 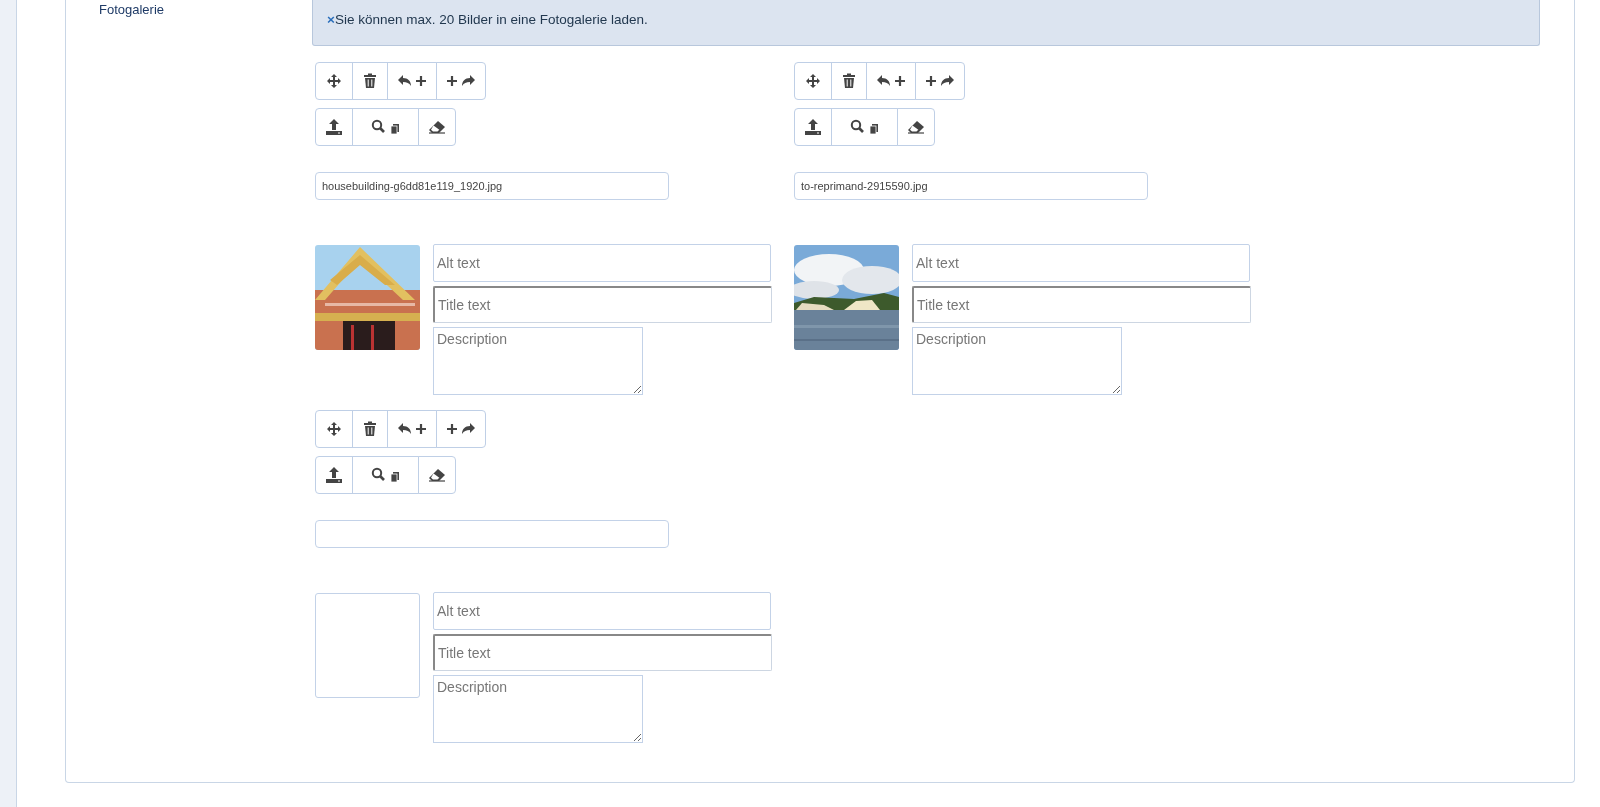 What do you see at coordinates (331, 19) in the screenshot?
I see `close-icon: ×` at bounding box center [331, 19].